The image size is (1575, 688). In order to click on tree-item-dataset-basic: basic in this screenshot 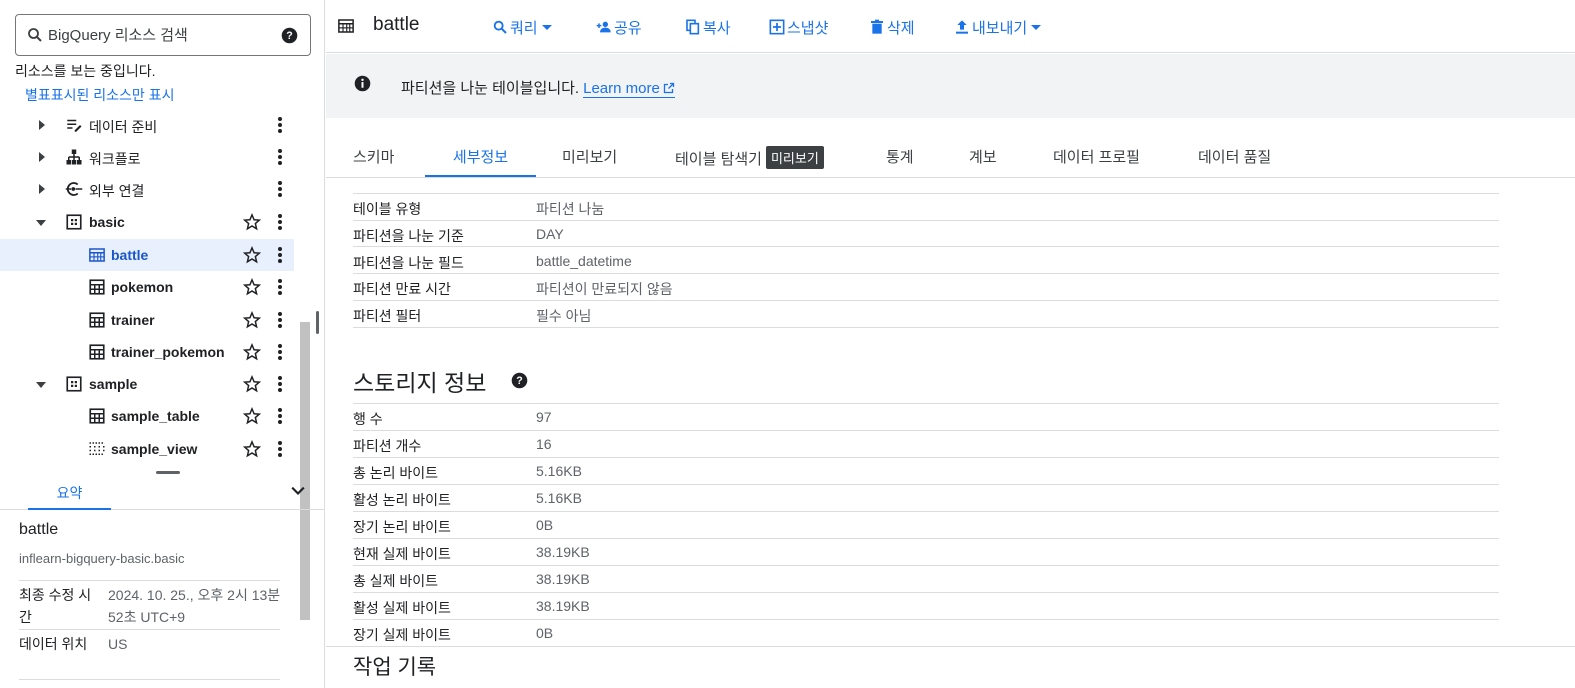, I will do `click(147, 222)`.